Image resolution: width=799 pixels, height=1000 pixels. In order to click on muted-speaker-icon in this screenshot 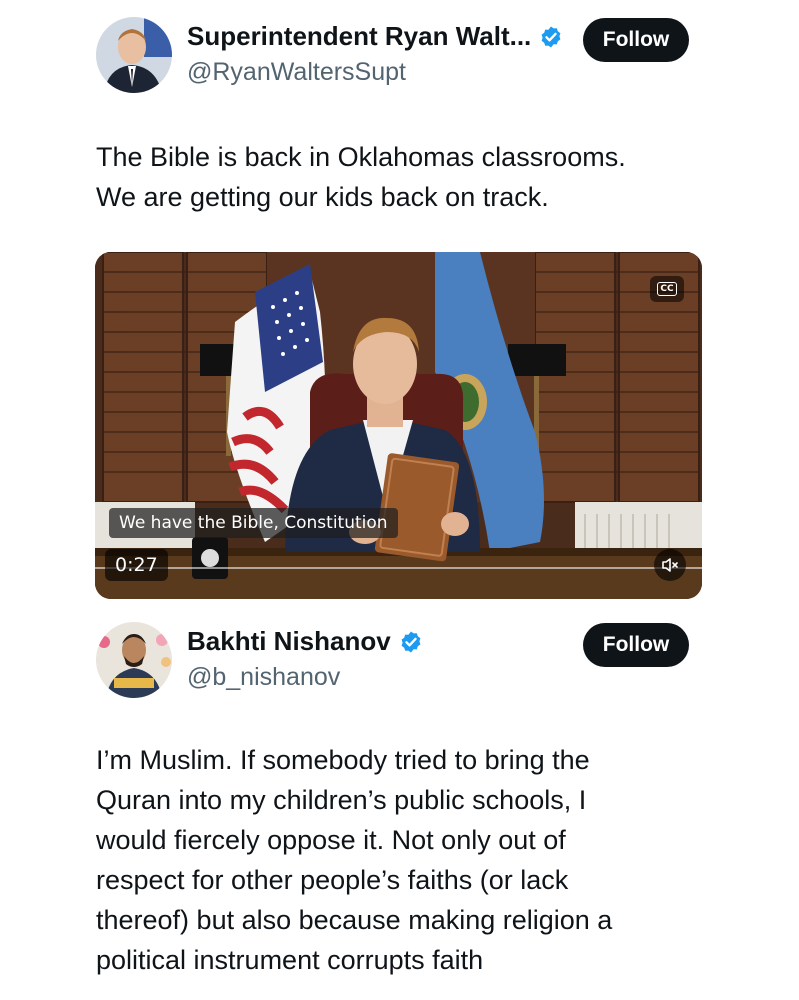, I will do `click(670, 565)`.